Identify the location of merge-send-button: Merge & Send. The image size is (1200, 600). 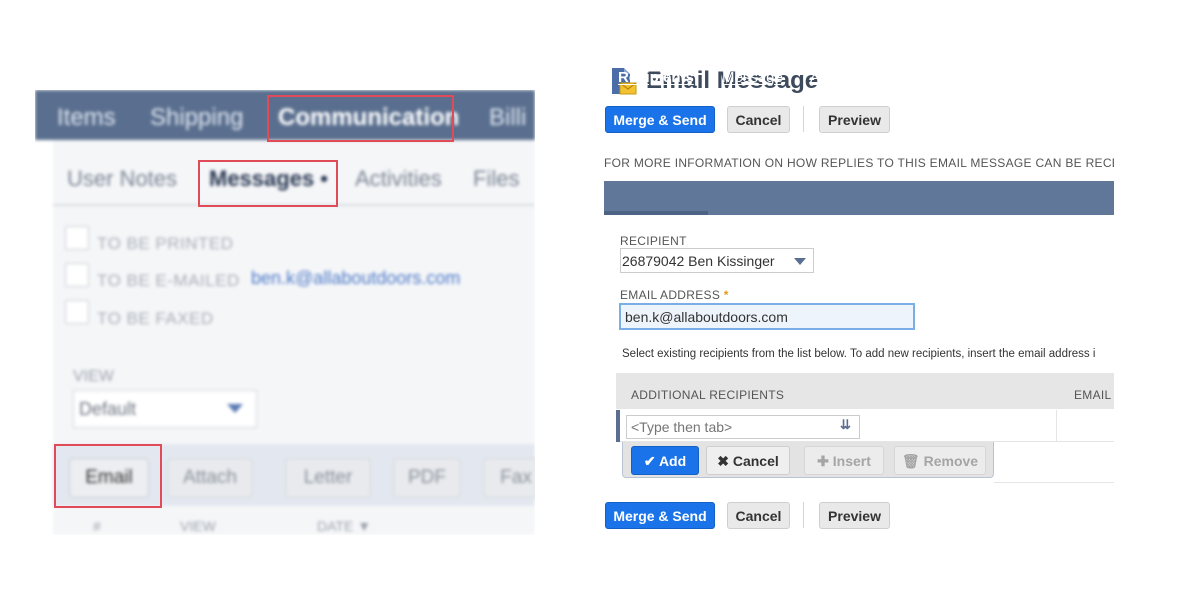
(660, 119).